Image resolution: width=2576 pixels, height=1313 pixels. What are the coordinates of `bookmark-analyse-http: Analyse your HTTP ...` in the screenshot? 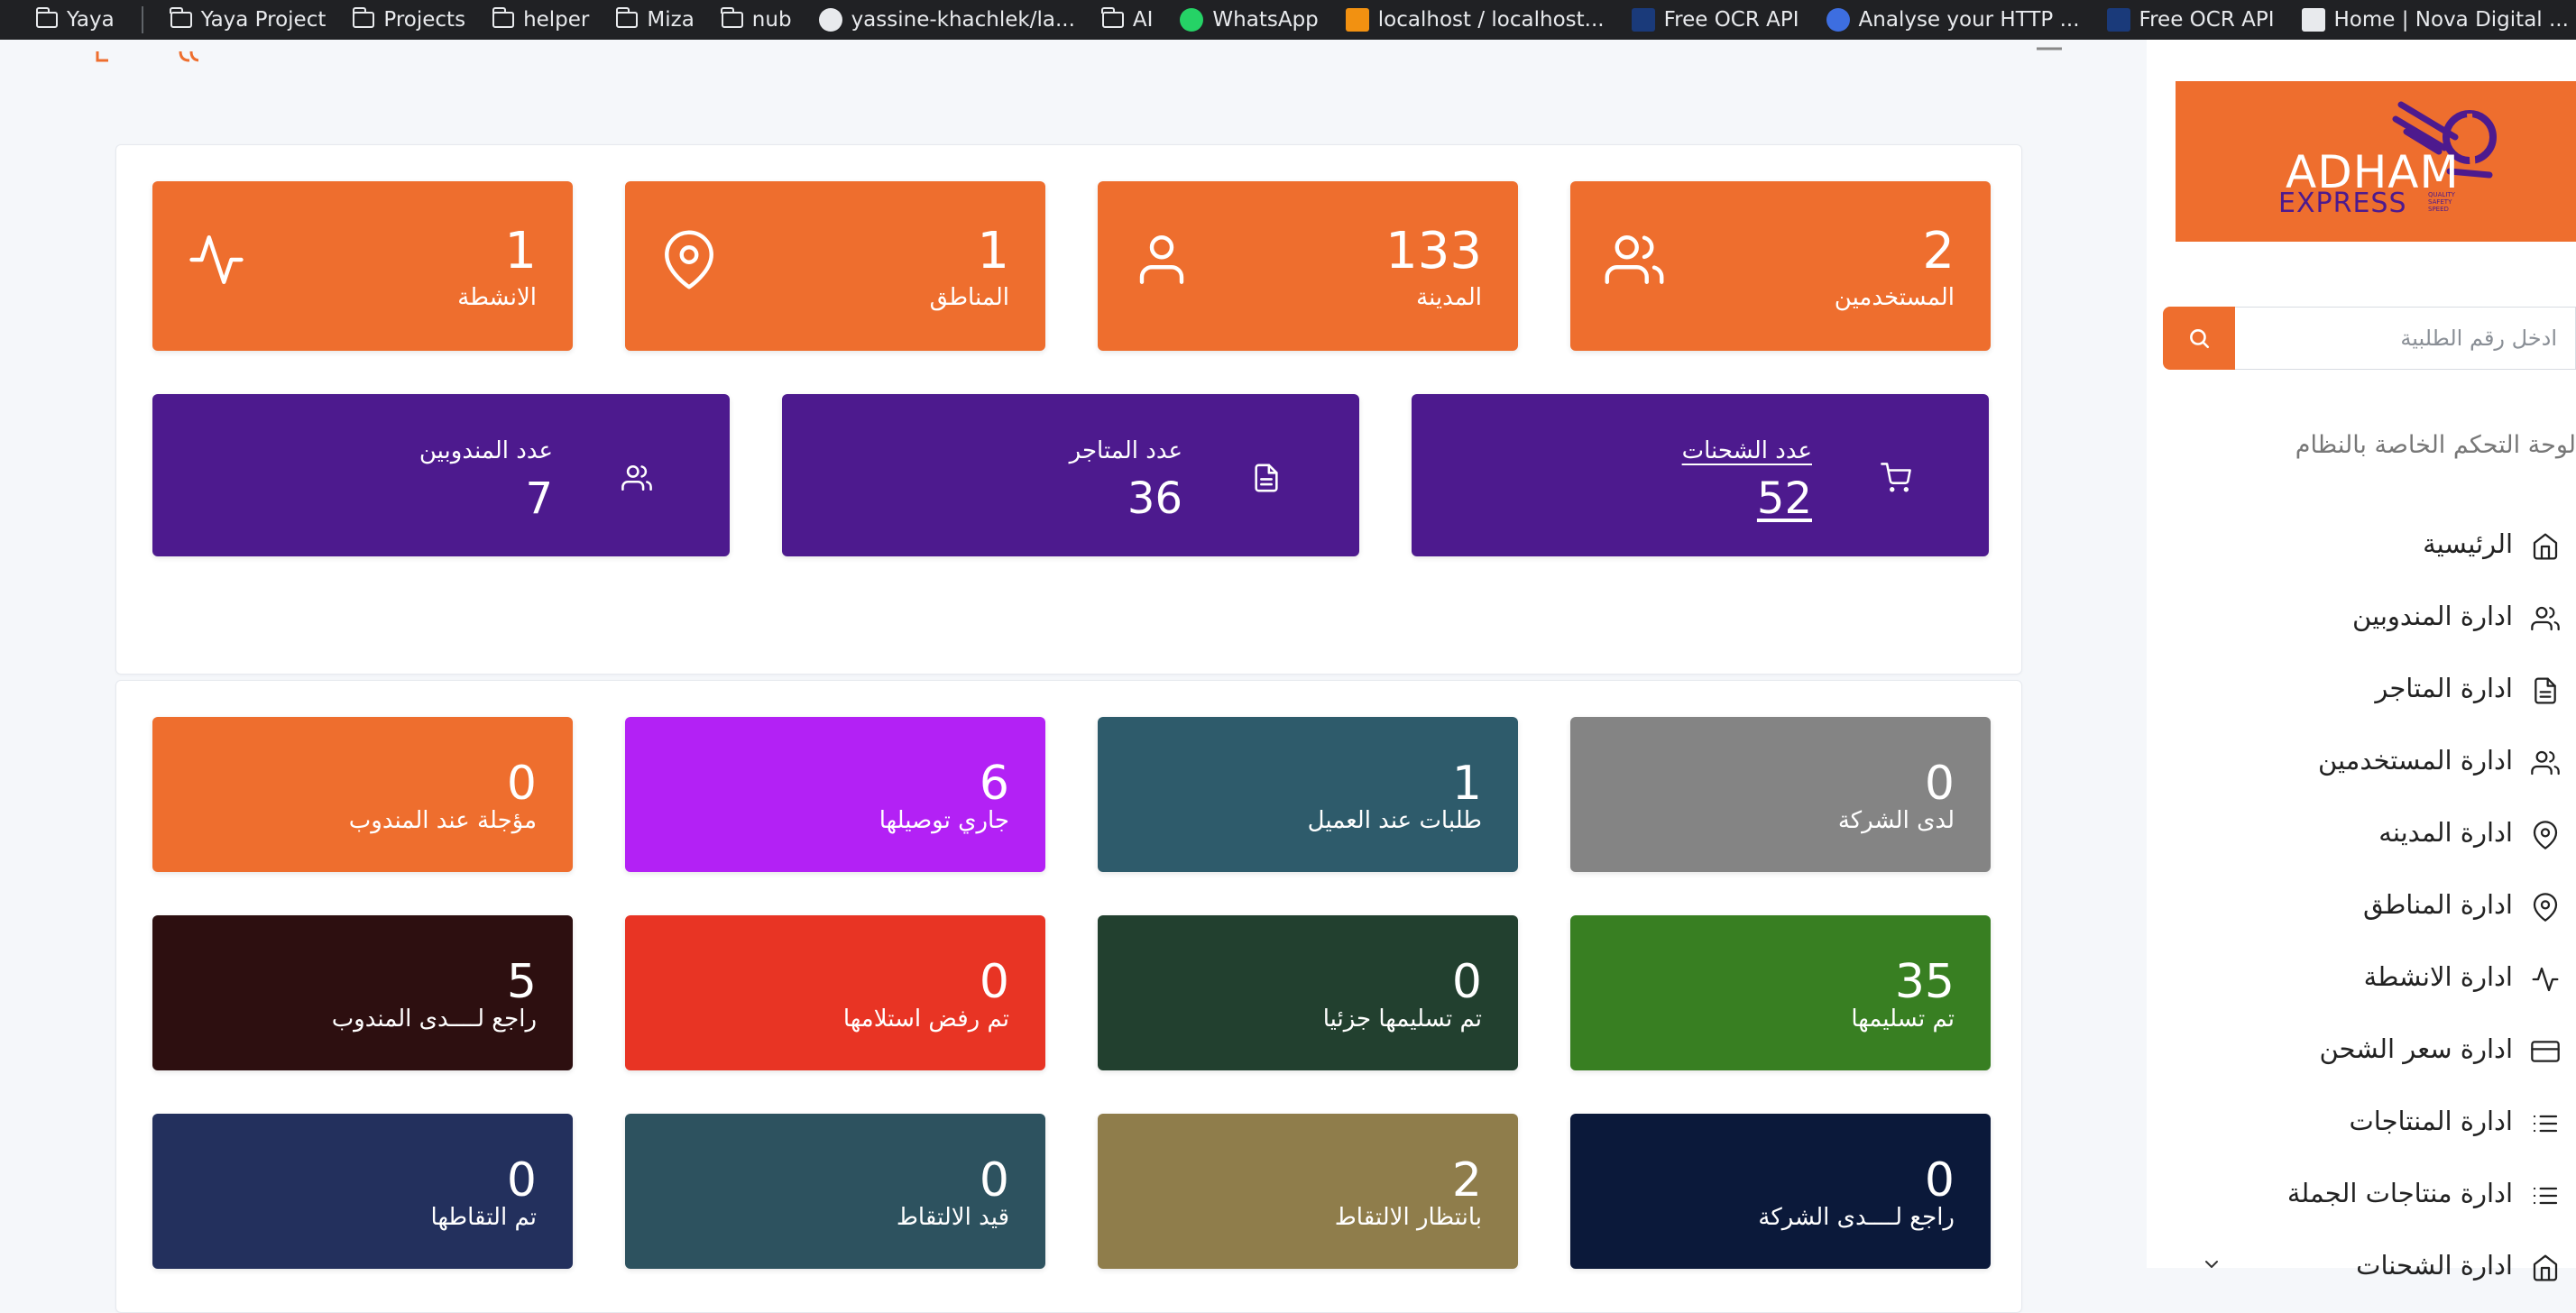 It's located at (1953, 20).